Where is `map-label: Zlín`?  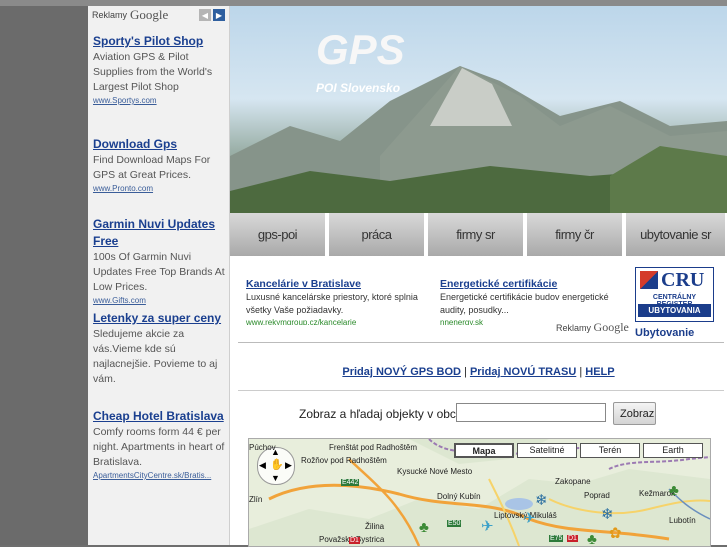 map-label: Zlín is located at coordinates (256, 499).